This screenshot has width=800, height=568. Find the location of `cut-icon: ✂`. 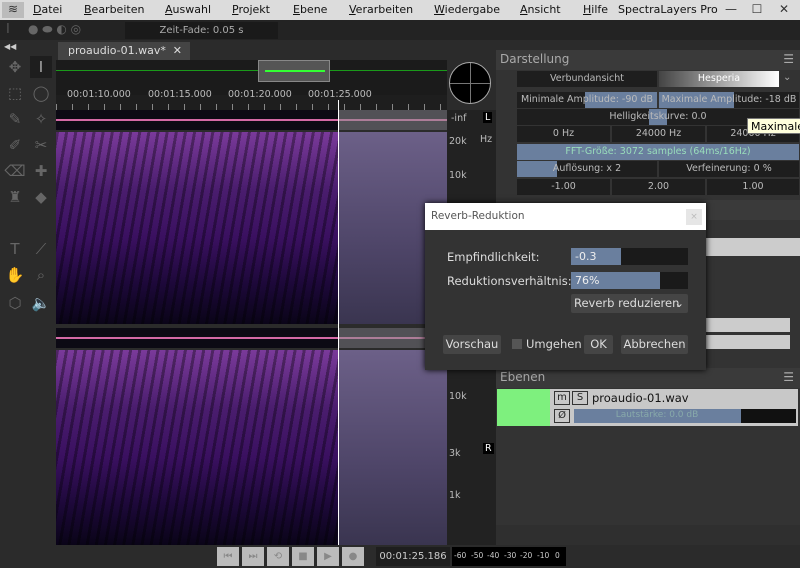

cut-icon: ✂ is located at coordinates (41, 145).